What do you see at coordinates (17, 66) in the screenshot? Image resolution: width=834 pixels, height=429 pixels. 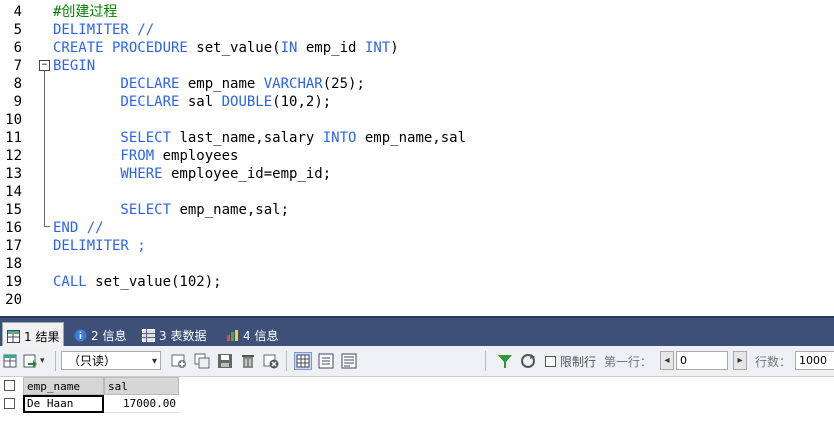 I see `line-number: 7` at bounding box center [17, 66].